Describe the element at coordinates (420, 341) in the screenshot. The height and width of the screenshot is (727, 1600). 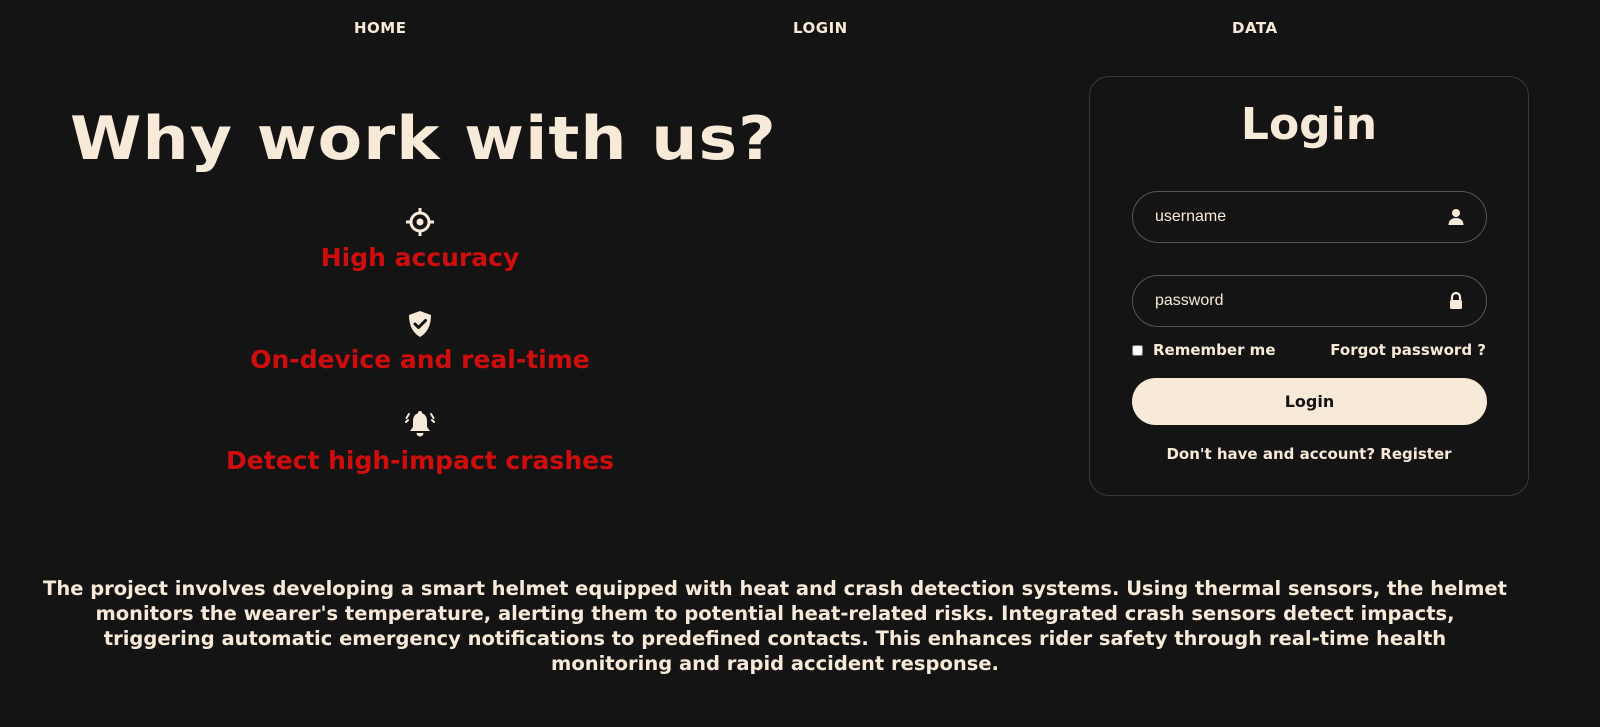
I see `feature-on-device: On-device and real-time` at that location.